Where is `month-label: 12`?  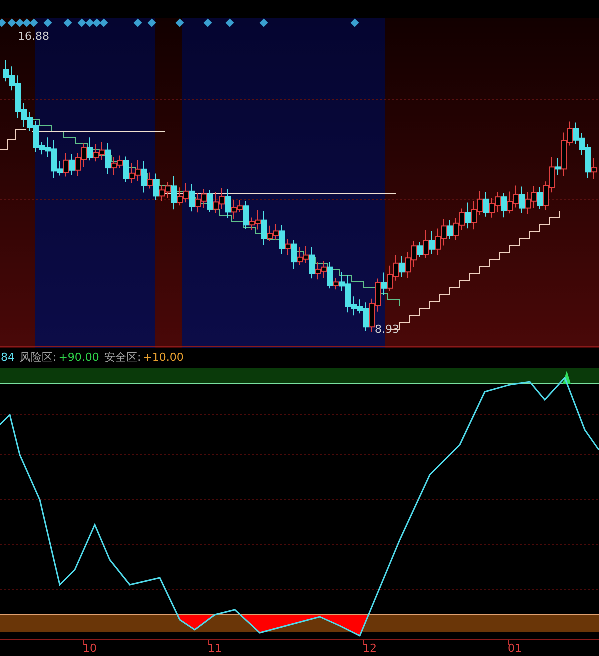
month-label: 12 is located at coordinates (370, 648).